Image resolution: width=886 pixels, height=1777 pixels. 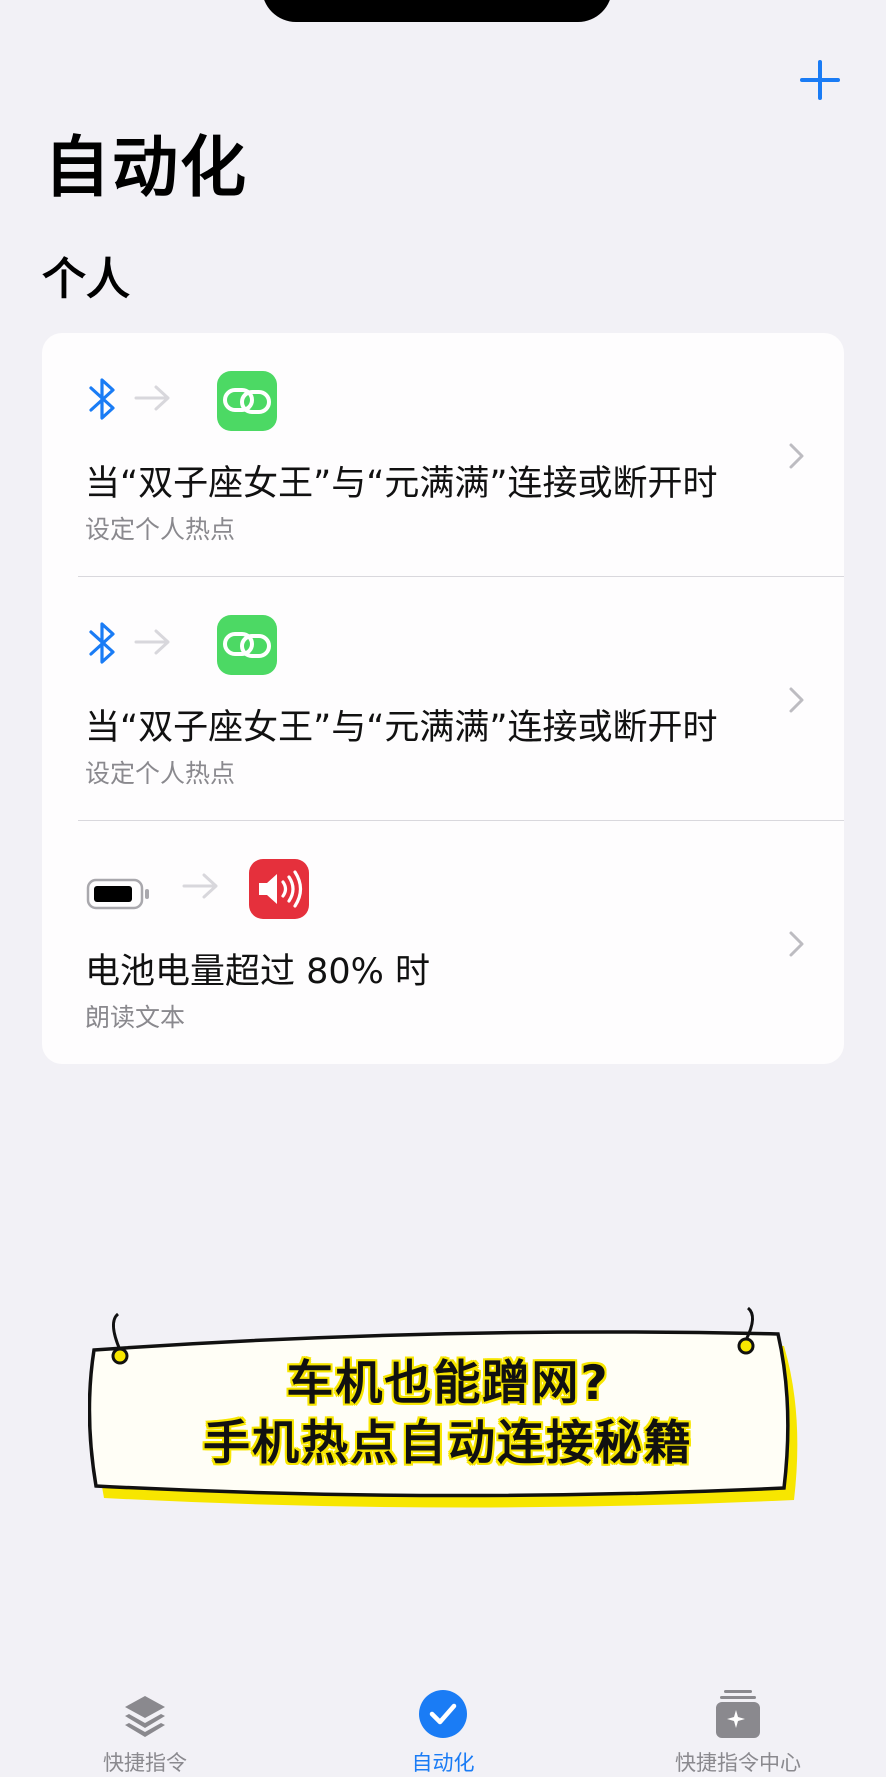 What do you see at coordinates (117, 894) in the screenshot?
I see `battery-icon` at bounding box center [117, 894].